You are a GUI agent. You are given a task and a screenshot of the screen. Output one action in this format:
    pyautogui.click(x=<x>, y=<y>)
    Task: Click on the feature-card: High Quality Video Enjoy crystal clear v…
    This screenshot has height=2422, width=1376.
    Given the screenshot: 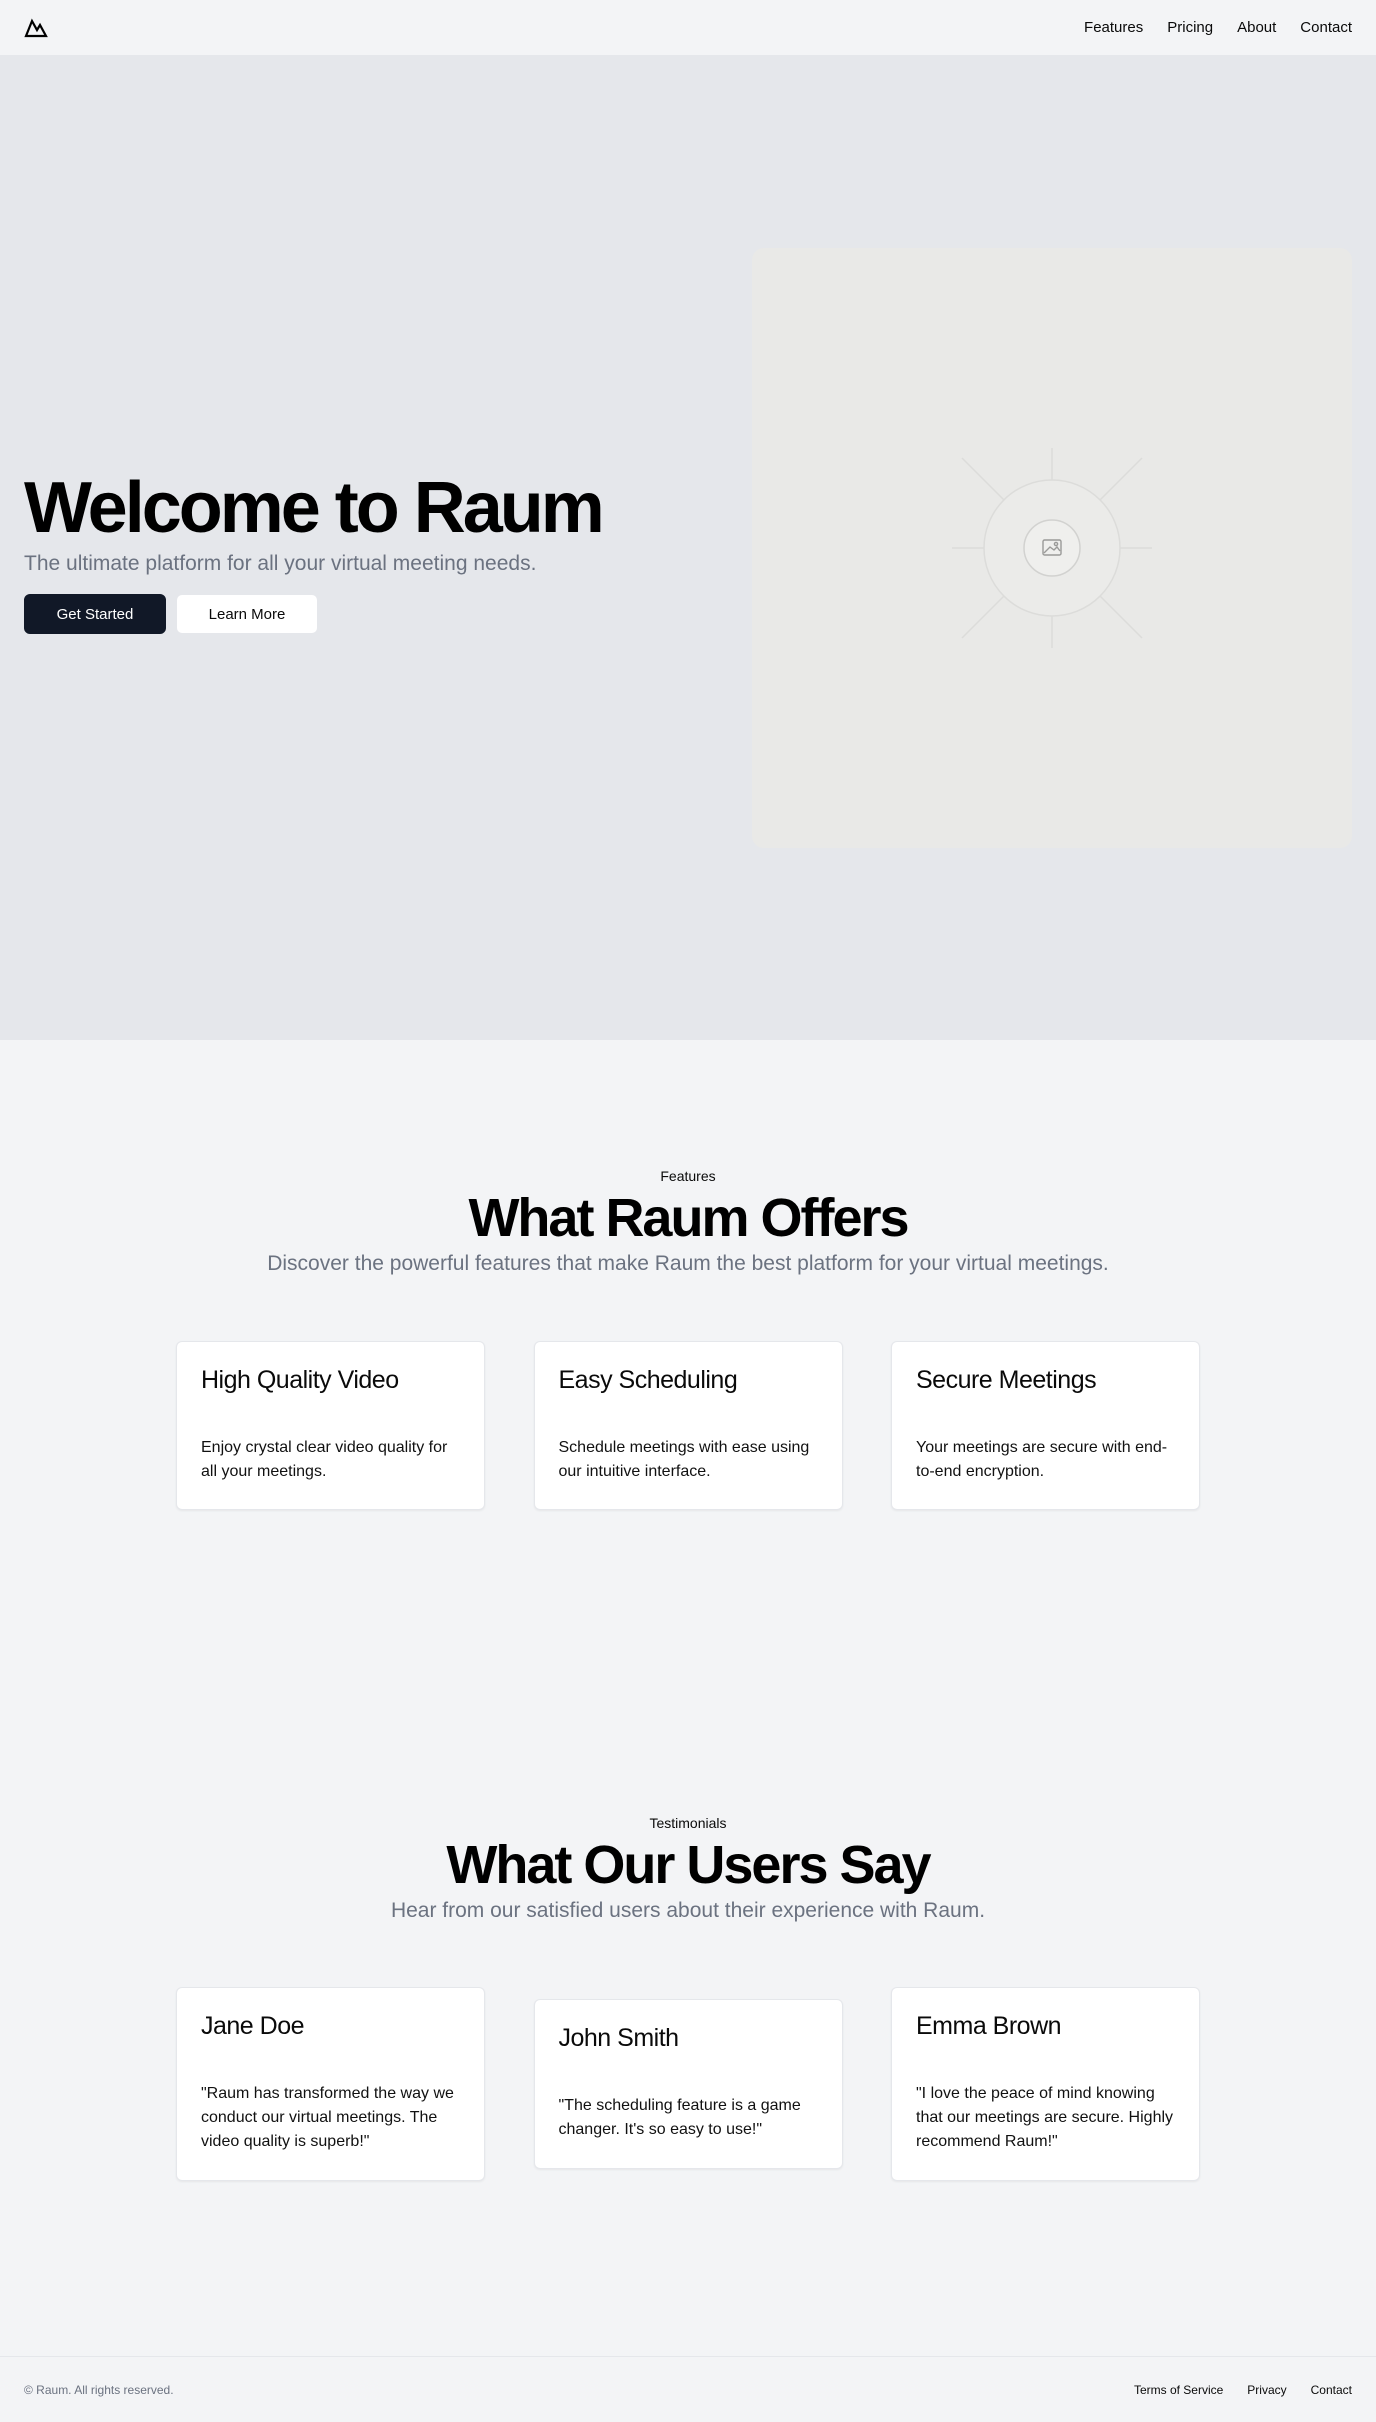 What is the action you would take?
    pyautogui.click(x=330, y=1425)
    